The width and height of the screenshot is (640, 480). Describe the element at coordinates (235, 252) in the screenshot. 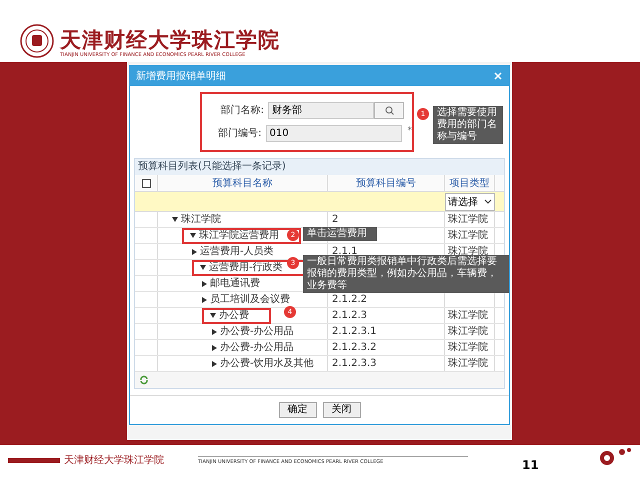

I see `tree-row-label: 运营费用-人员类` at that location.